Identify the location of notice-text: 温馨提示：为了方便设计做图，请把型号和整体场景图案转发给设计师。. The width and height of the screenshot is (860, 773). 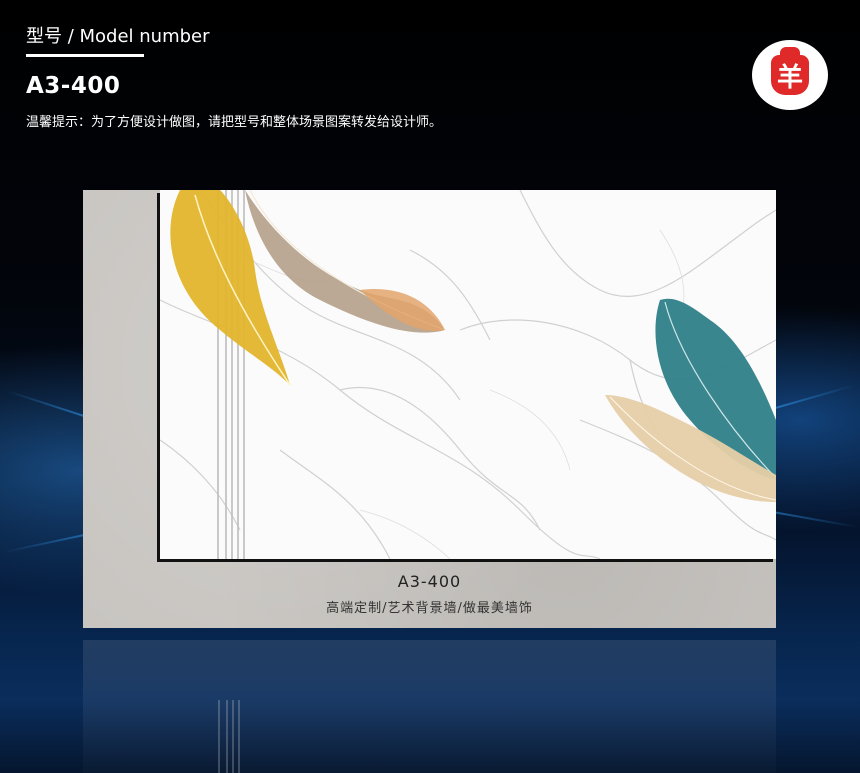
(234, 122).